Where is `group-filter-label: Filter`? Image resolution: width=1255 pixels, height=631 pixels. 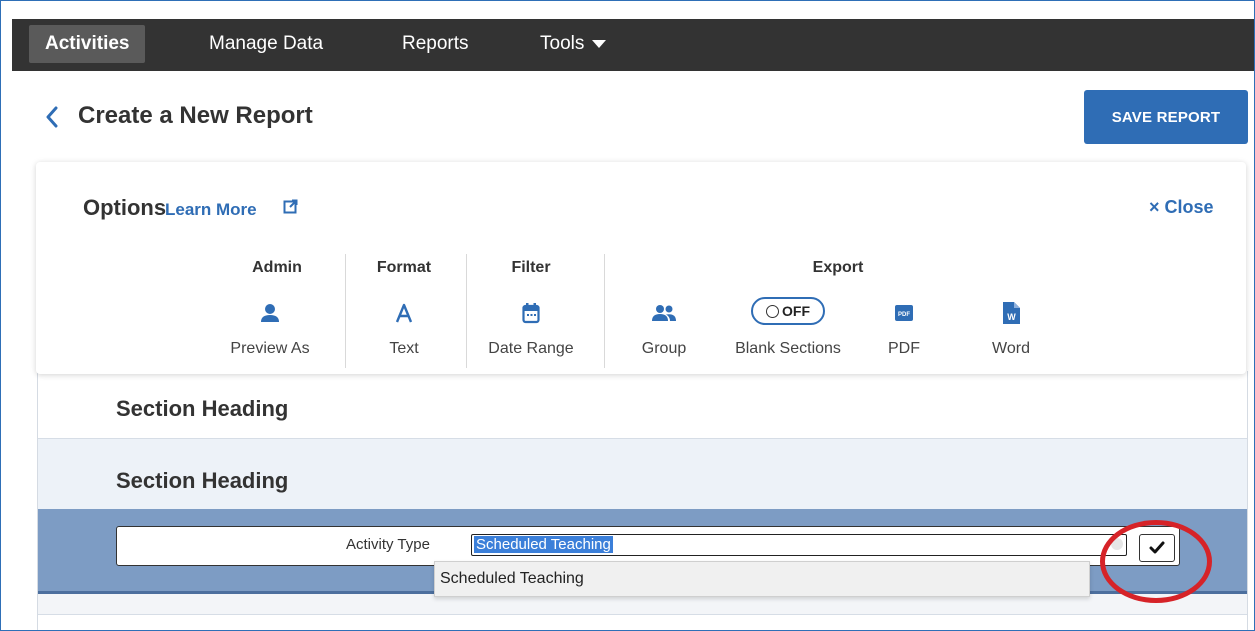 group-filter-label: Filter is located at coordinates (531, 267).